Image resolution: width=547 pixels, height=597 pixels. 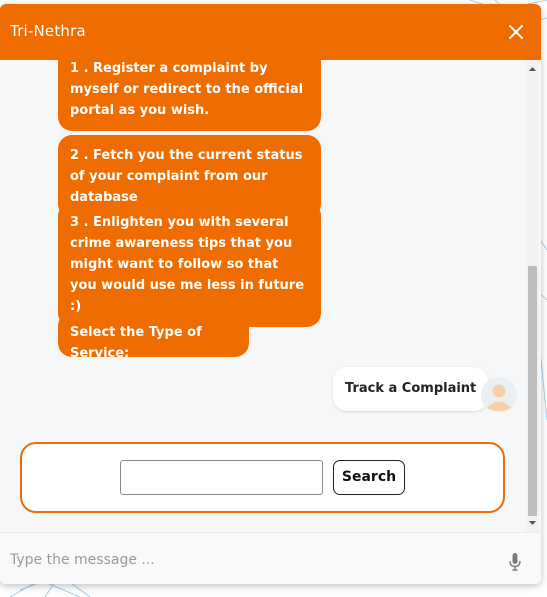 I want to click on user-message: Track a Complaint, so click(x=411, y=389).